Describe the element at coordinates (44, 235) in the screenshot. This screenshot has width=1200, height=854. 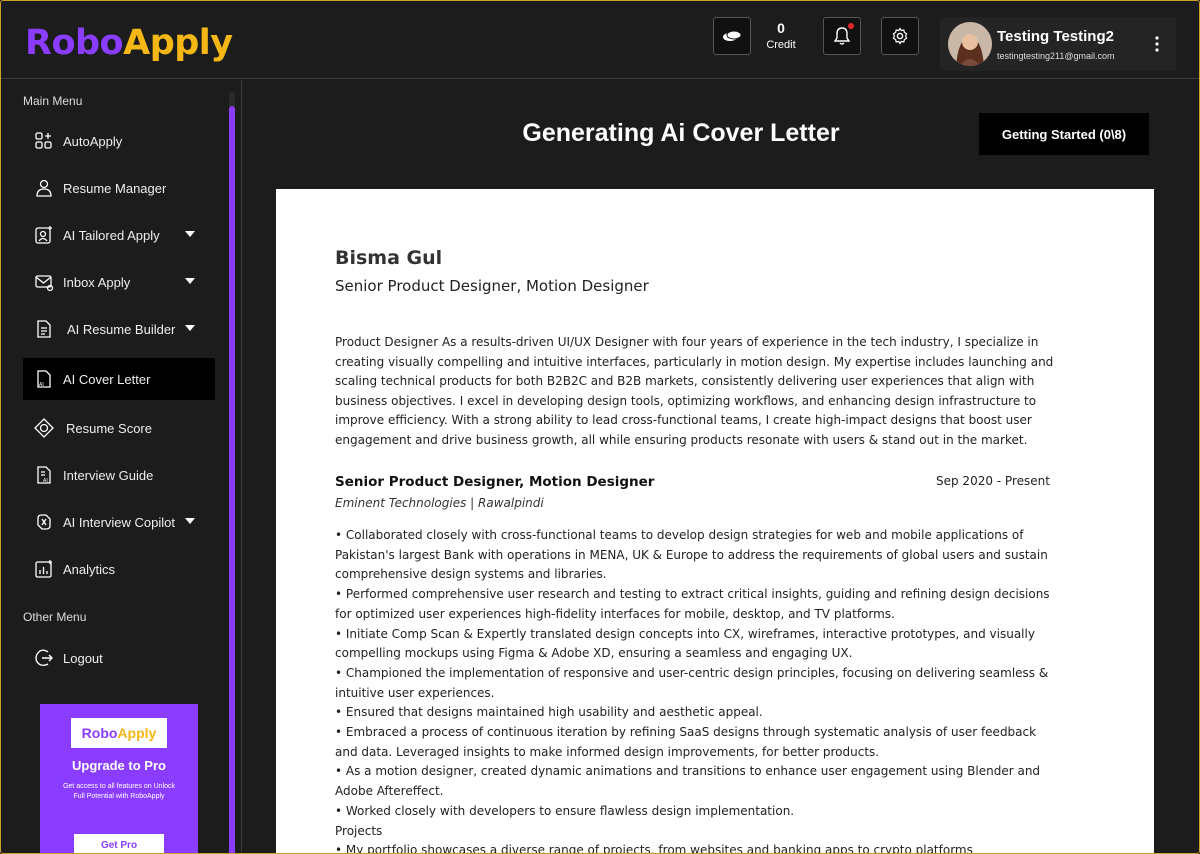
I see `tailored-apply-icon` at that location.